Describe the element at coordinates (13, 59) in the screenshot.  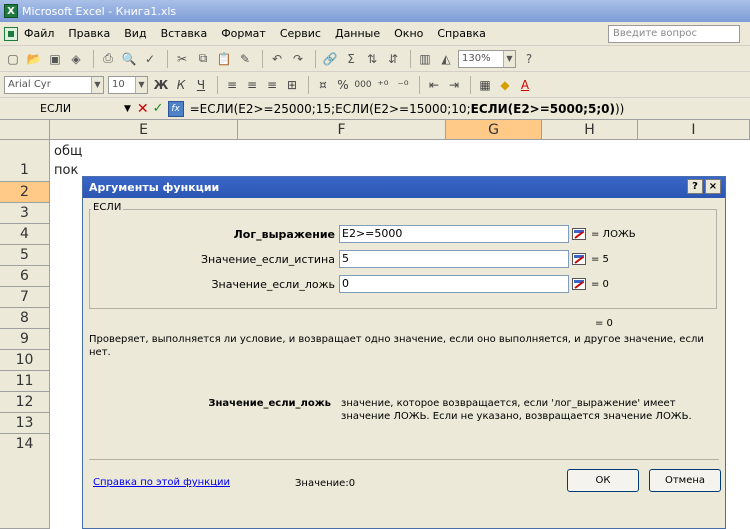
I see `new-icon: ▢` at that location.